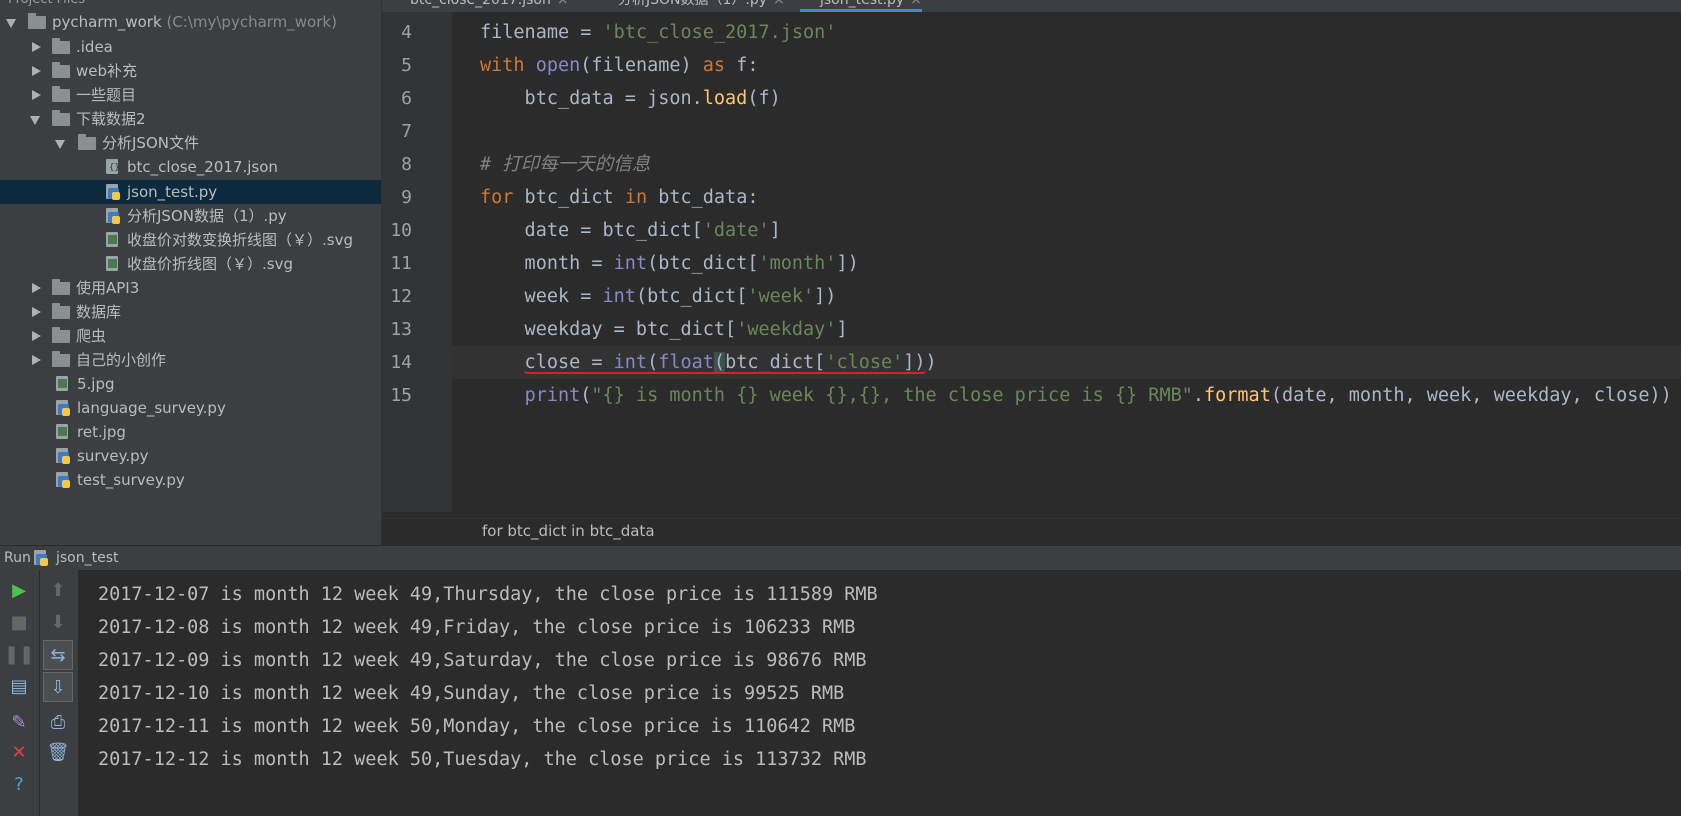  Describe the element at coordinates (190, 336) in the screenshot. I see `tree-item-crawler: 爬虫` at that location.